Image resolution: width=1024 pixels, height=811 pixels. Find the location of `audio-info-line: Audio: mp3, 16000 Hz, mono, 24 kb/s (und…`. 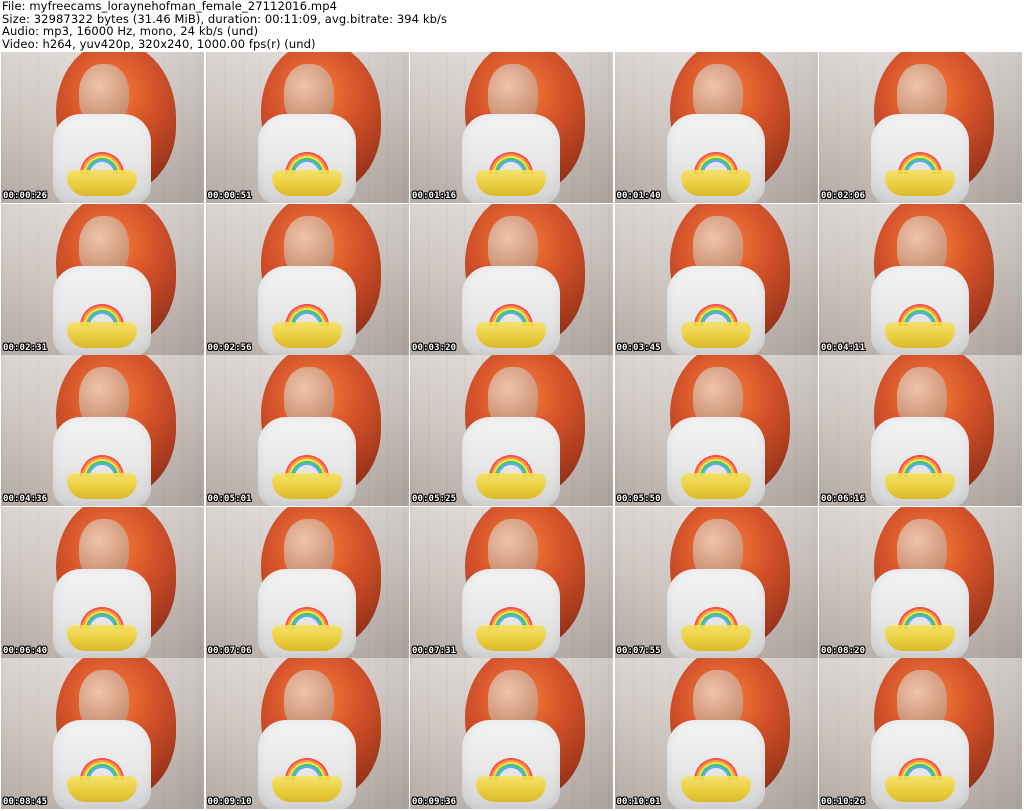

audio-info-line: Audio: mp3, 16000 Hz, mono, 24 kb/s (und… is located at coordinates (130, 31).